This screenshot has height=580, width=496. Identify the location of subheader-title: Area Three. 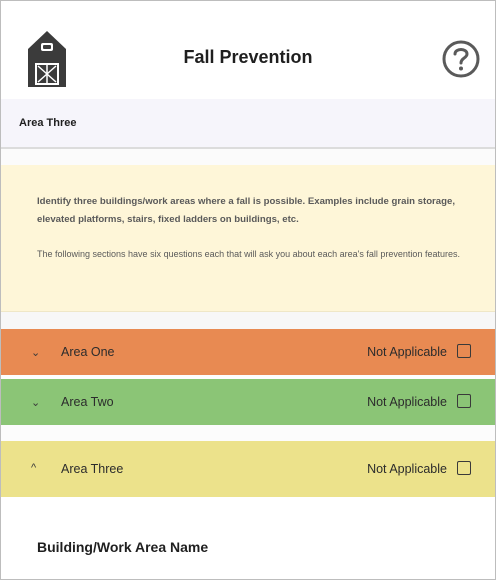
(48, 123).